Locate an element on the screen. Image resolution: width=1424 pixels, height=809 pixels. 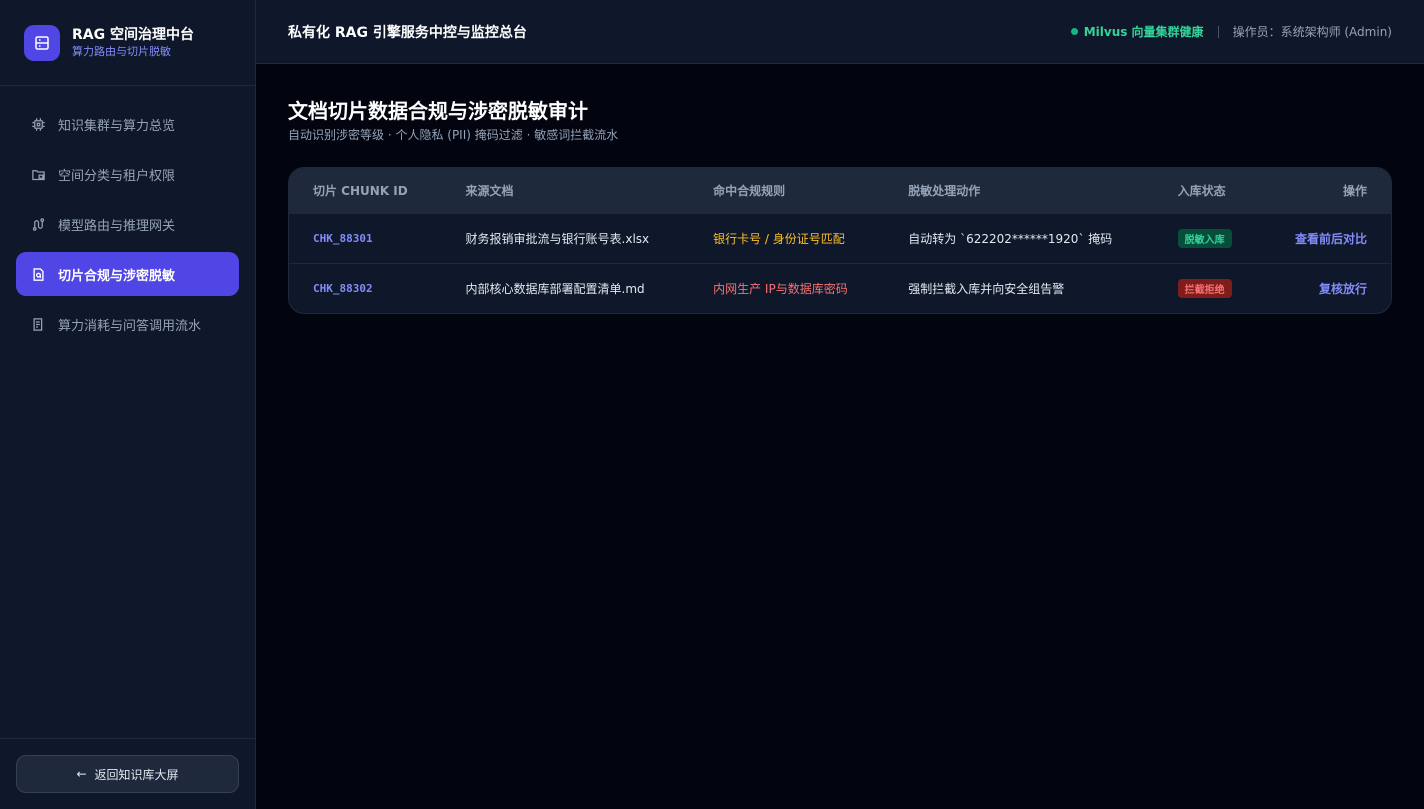
sidebar-item-billing-logs: 算力消耗与问答调用流水 is located at coordinates (127, 324).